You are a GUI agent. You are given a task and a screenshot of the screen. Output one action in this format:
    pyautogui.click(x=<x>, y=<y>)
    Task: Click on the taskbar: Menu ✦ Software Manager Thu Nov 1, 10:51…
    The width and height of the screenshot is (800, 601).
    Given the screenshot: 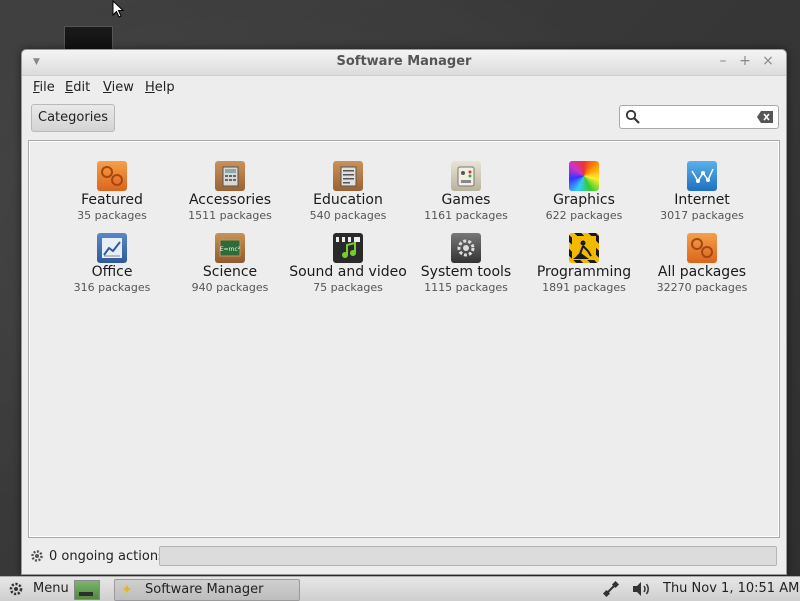 What is the action you would take?
    pyautogui.click(x=400, y=588)
    